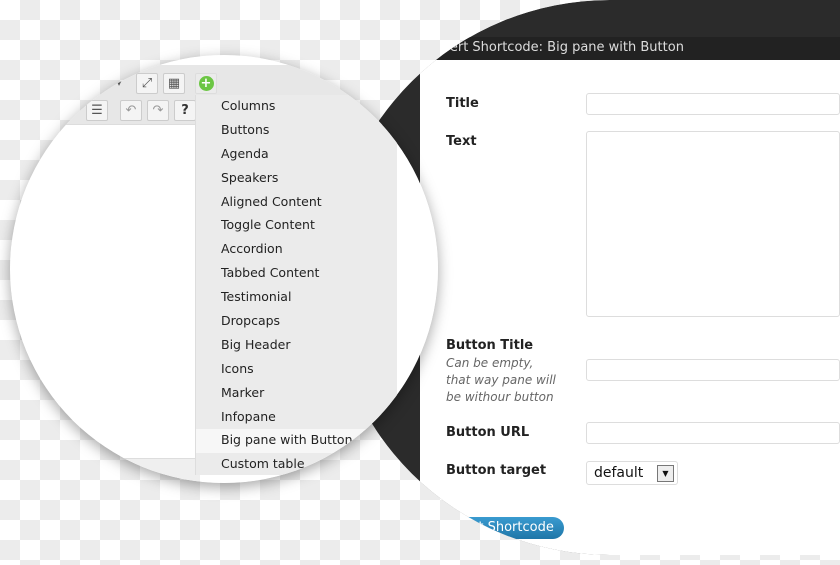 This screenshot has width=840, height=565. Describe the element at coordinates (630, 48) in the screenshot. I see `dialog-title: Insert Shortcode: Big pane with Button` at that location.